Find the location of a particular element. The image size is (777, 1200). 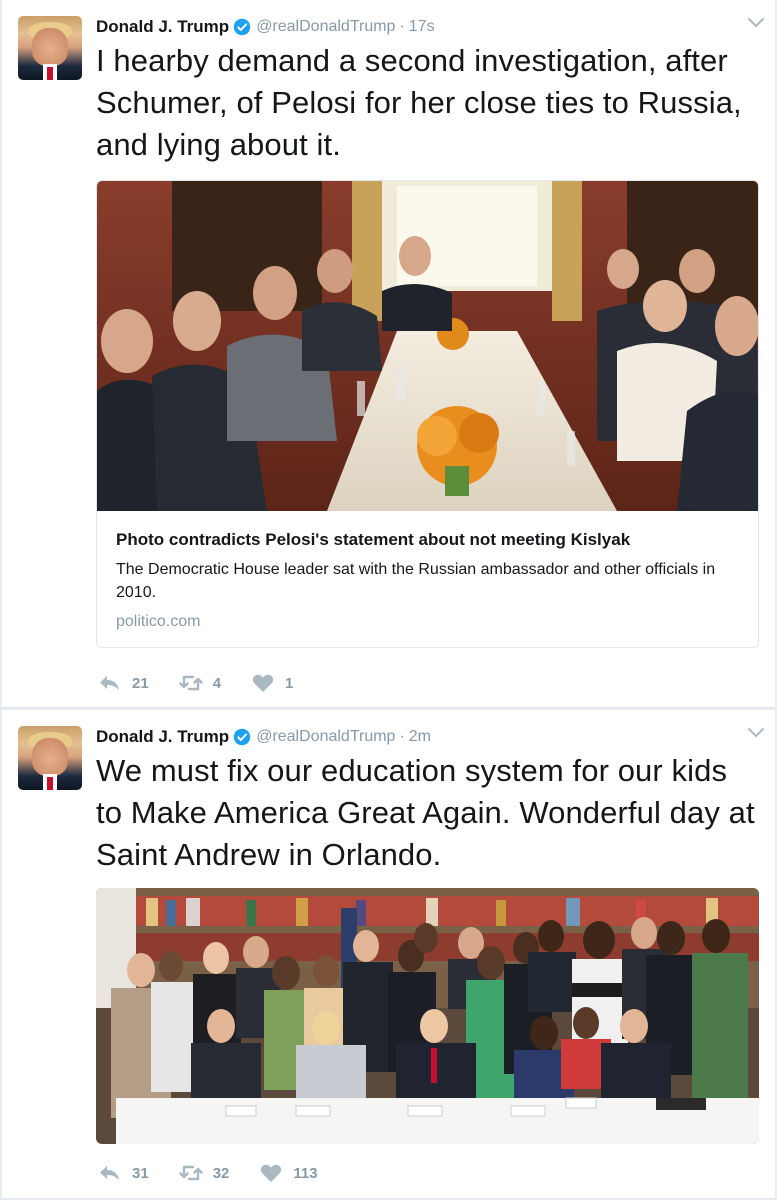

tweet-actions: 21 4 1 is located at coordinates (210, 683).